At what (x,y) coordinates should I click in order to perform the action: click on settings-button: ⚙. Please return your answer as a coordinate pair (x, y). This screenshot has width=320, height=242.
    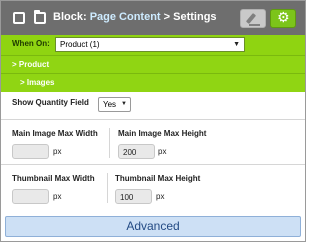
    Looking at the image, I should click on (283, 18).